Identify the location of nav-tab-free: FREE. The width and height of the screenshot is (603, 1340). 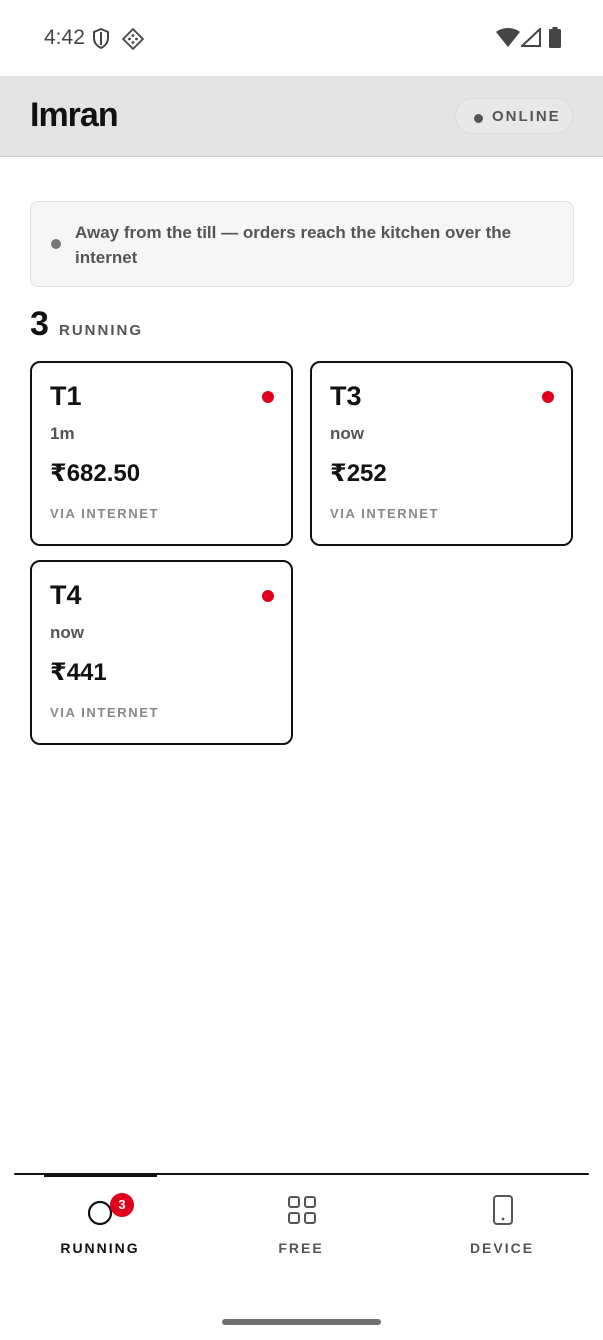
(301, 1228).